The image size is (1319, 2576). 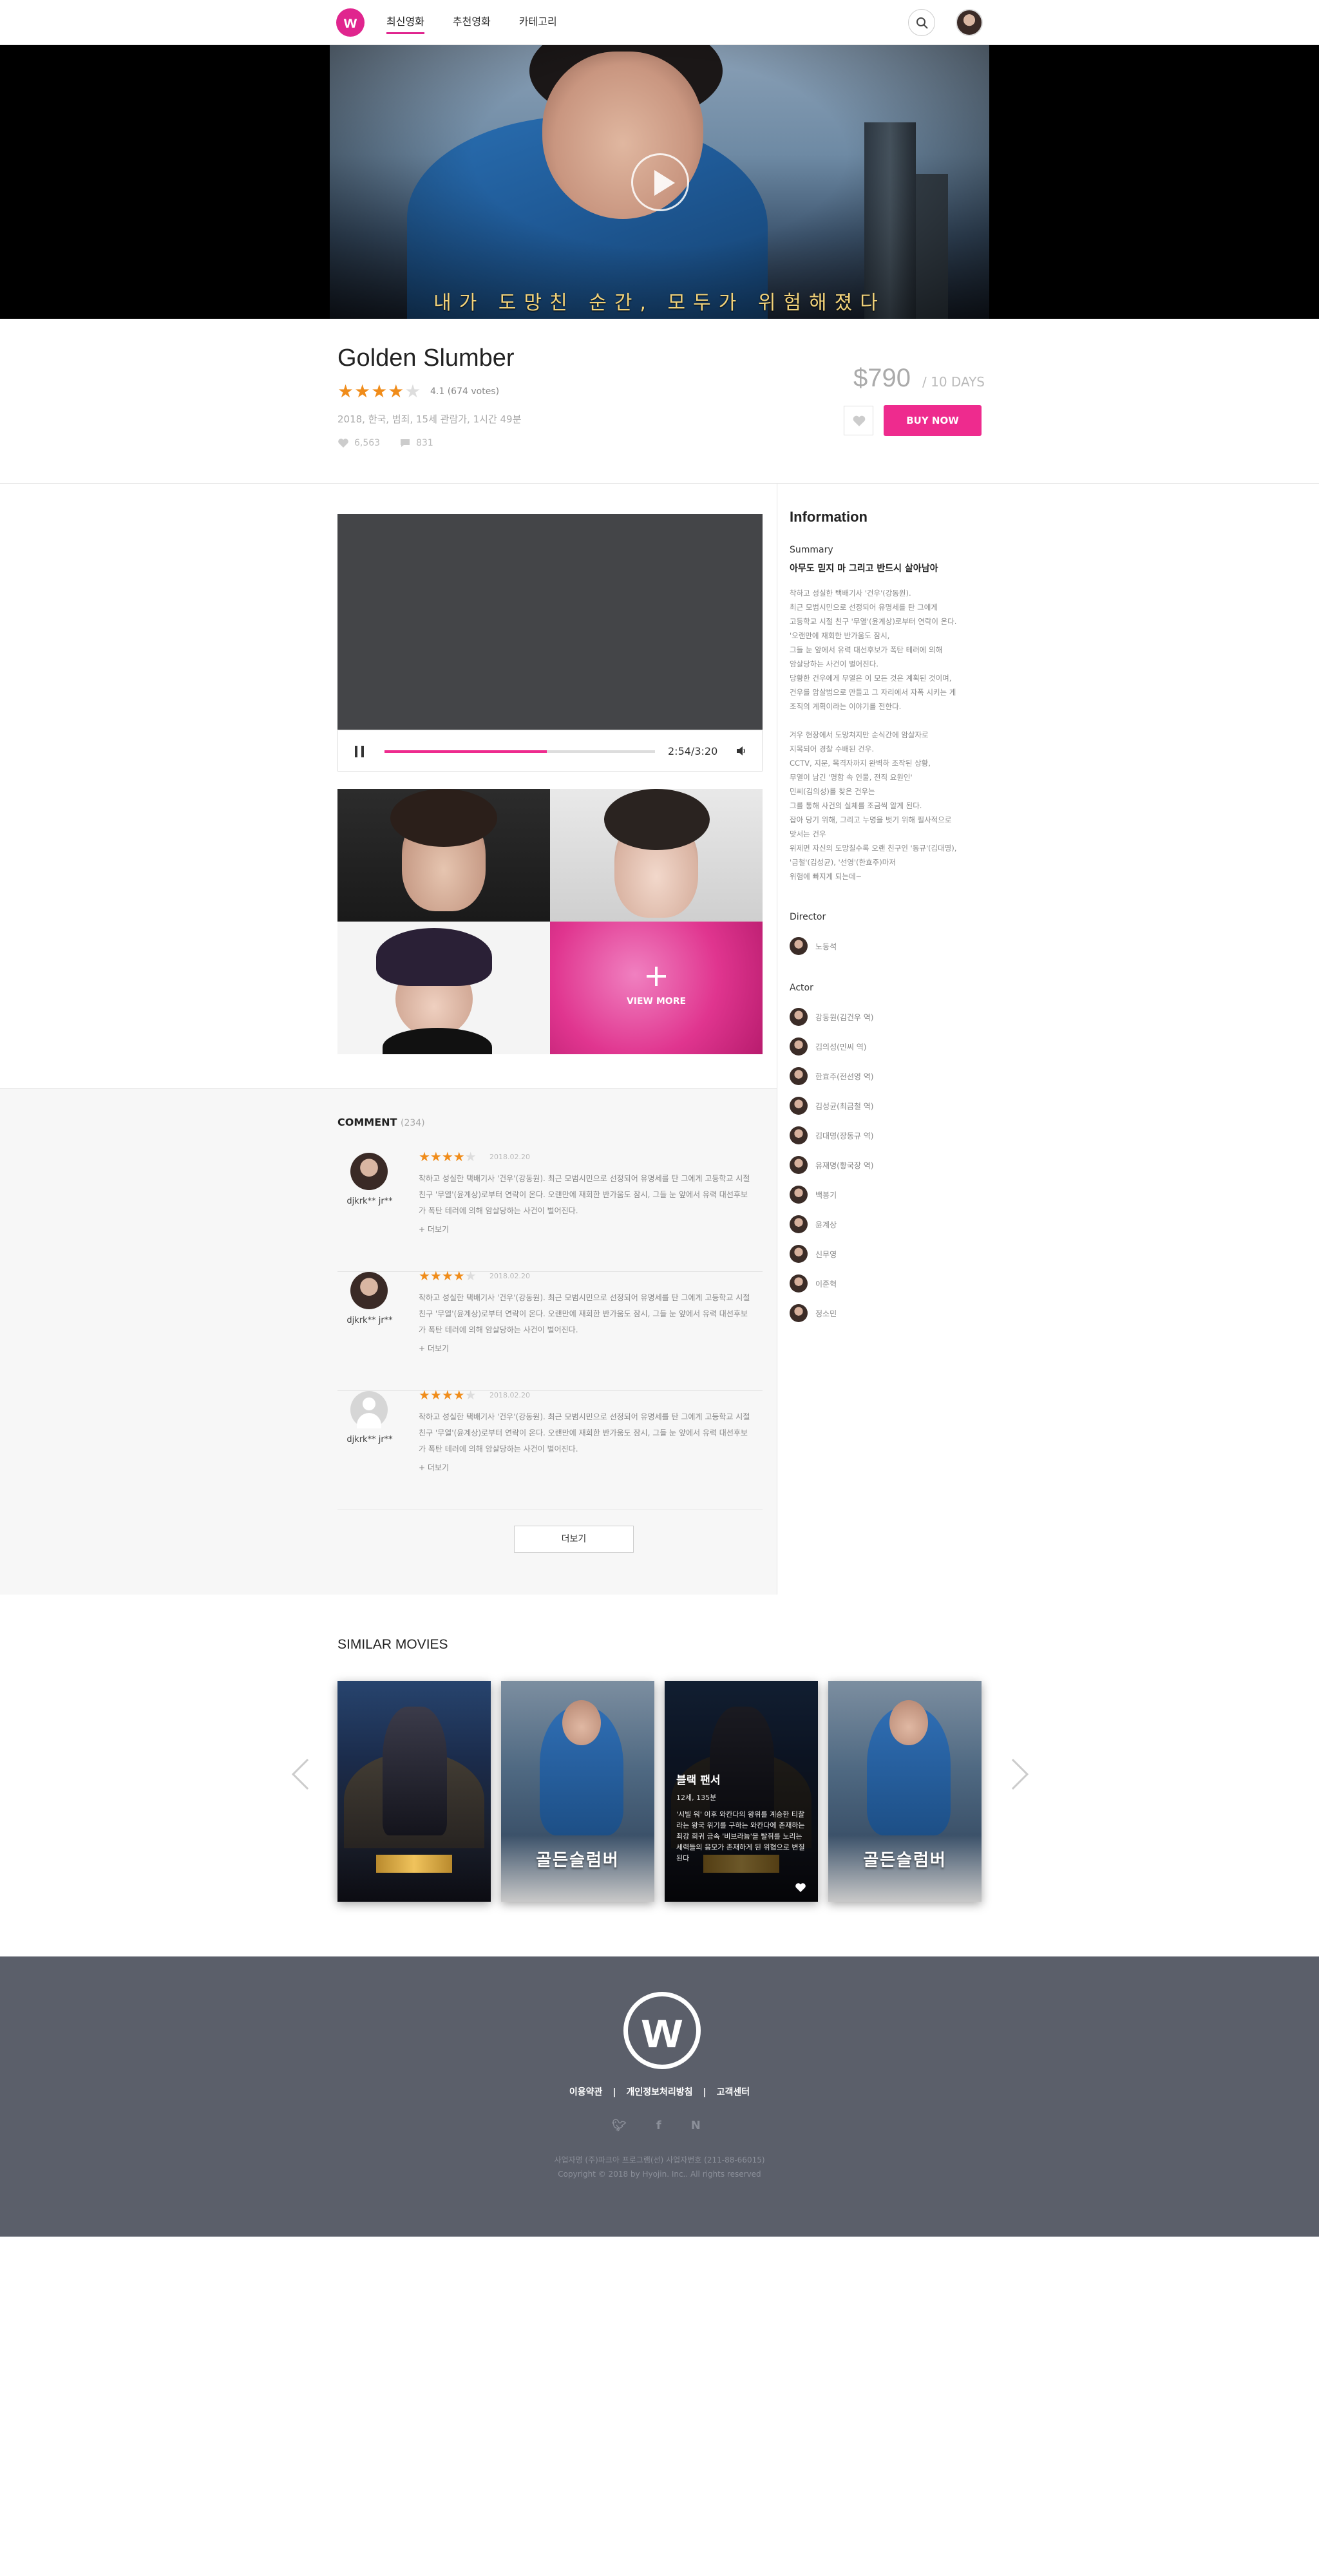 I want to click on volume-icon, so click(x=741, y=750).